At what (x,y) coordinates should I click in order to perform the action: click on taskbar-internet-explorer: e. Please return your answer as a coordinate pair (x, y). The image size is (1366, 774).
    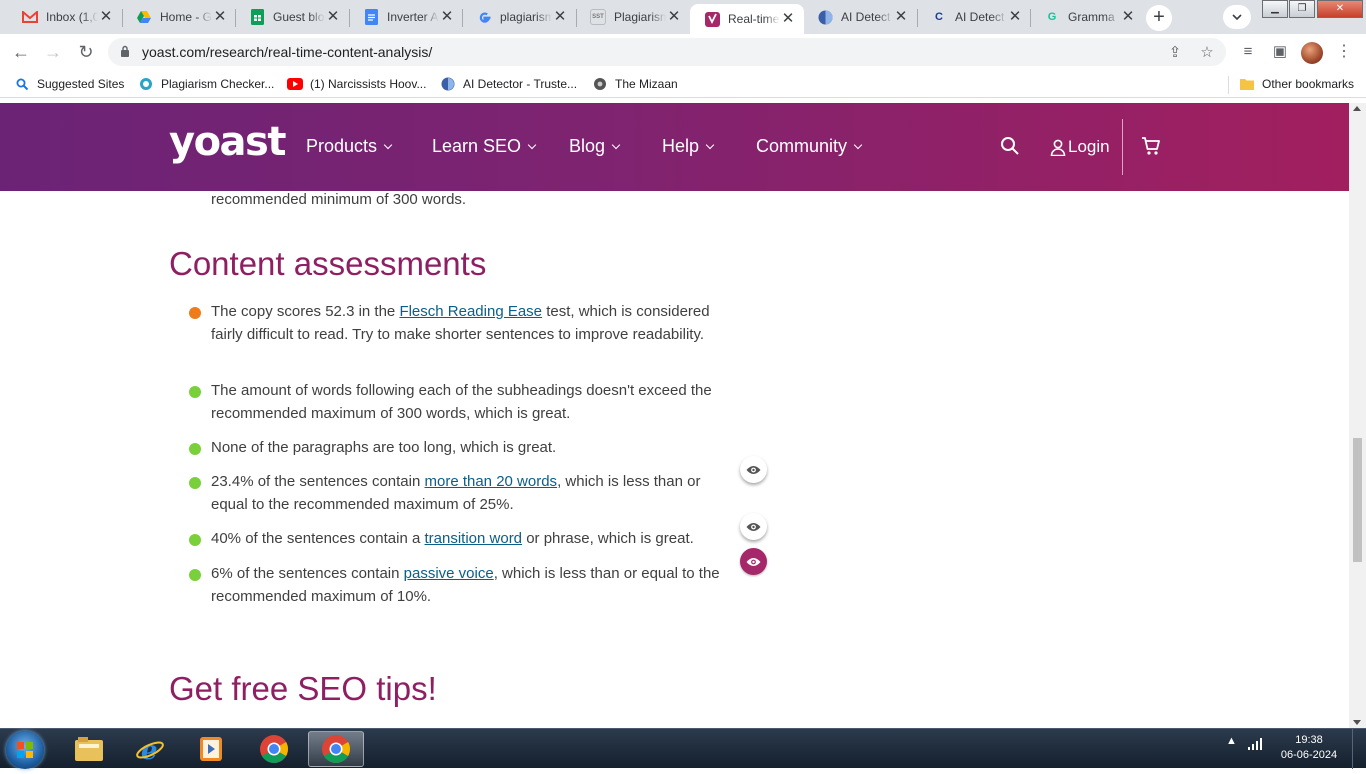
    Looking at the image, I should click on (150, 749).